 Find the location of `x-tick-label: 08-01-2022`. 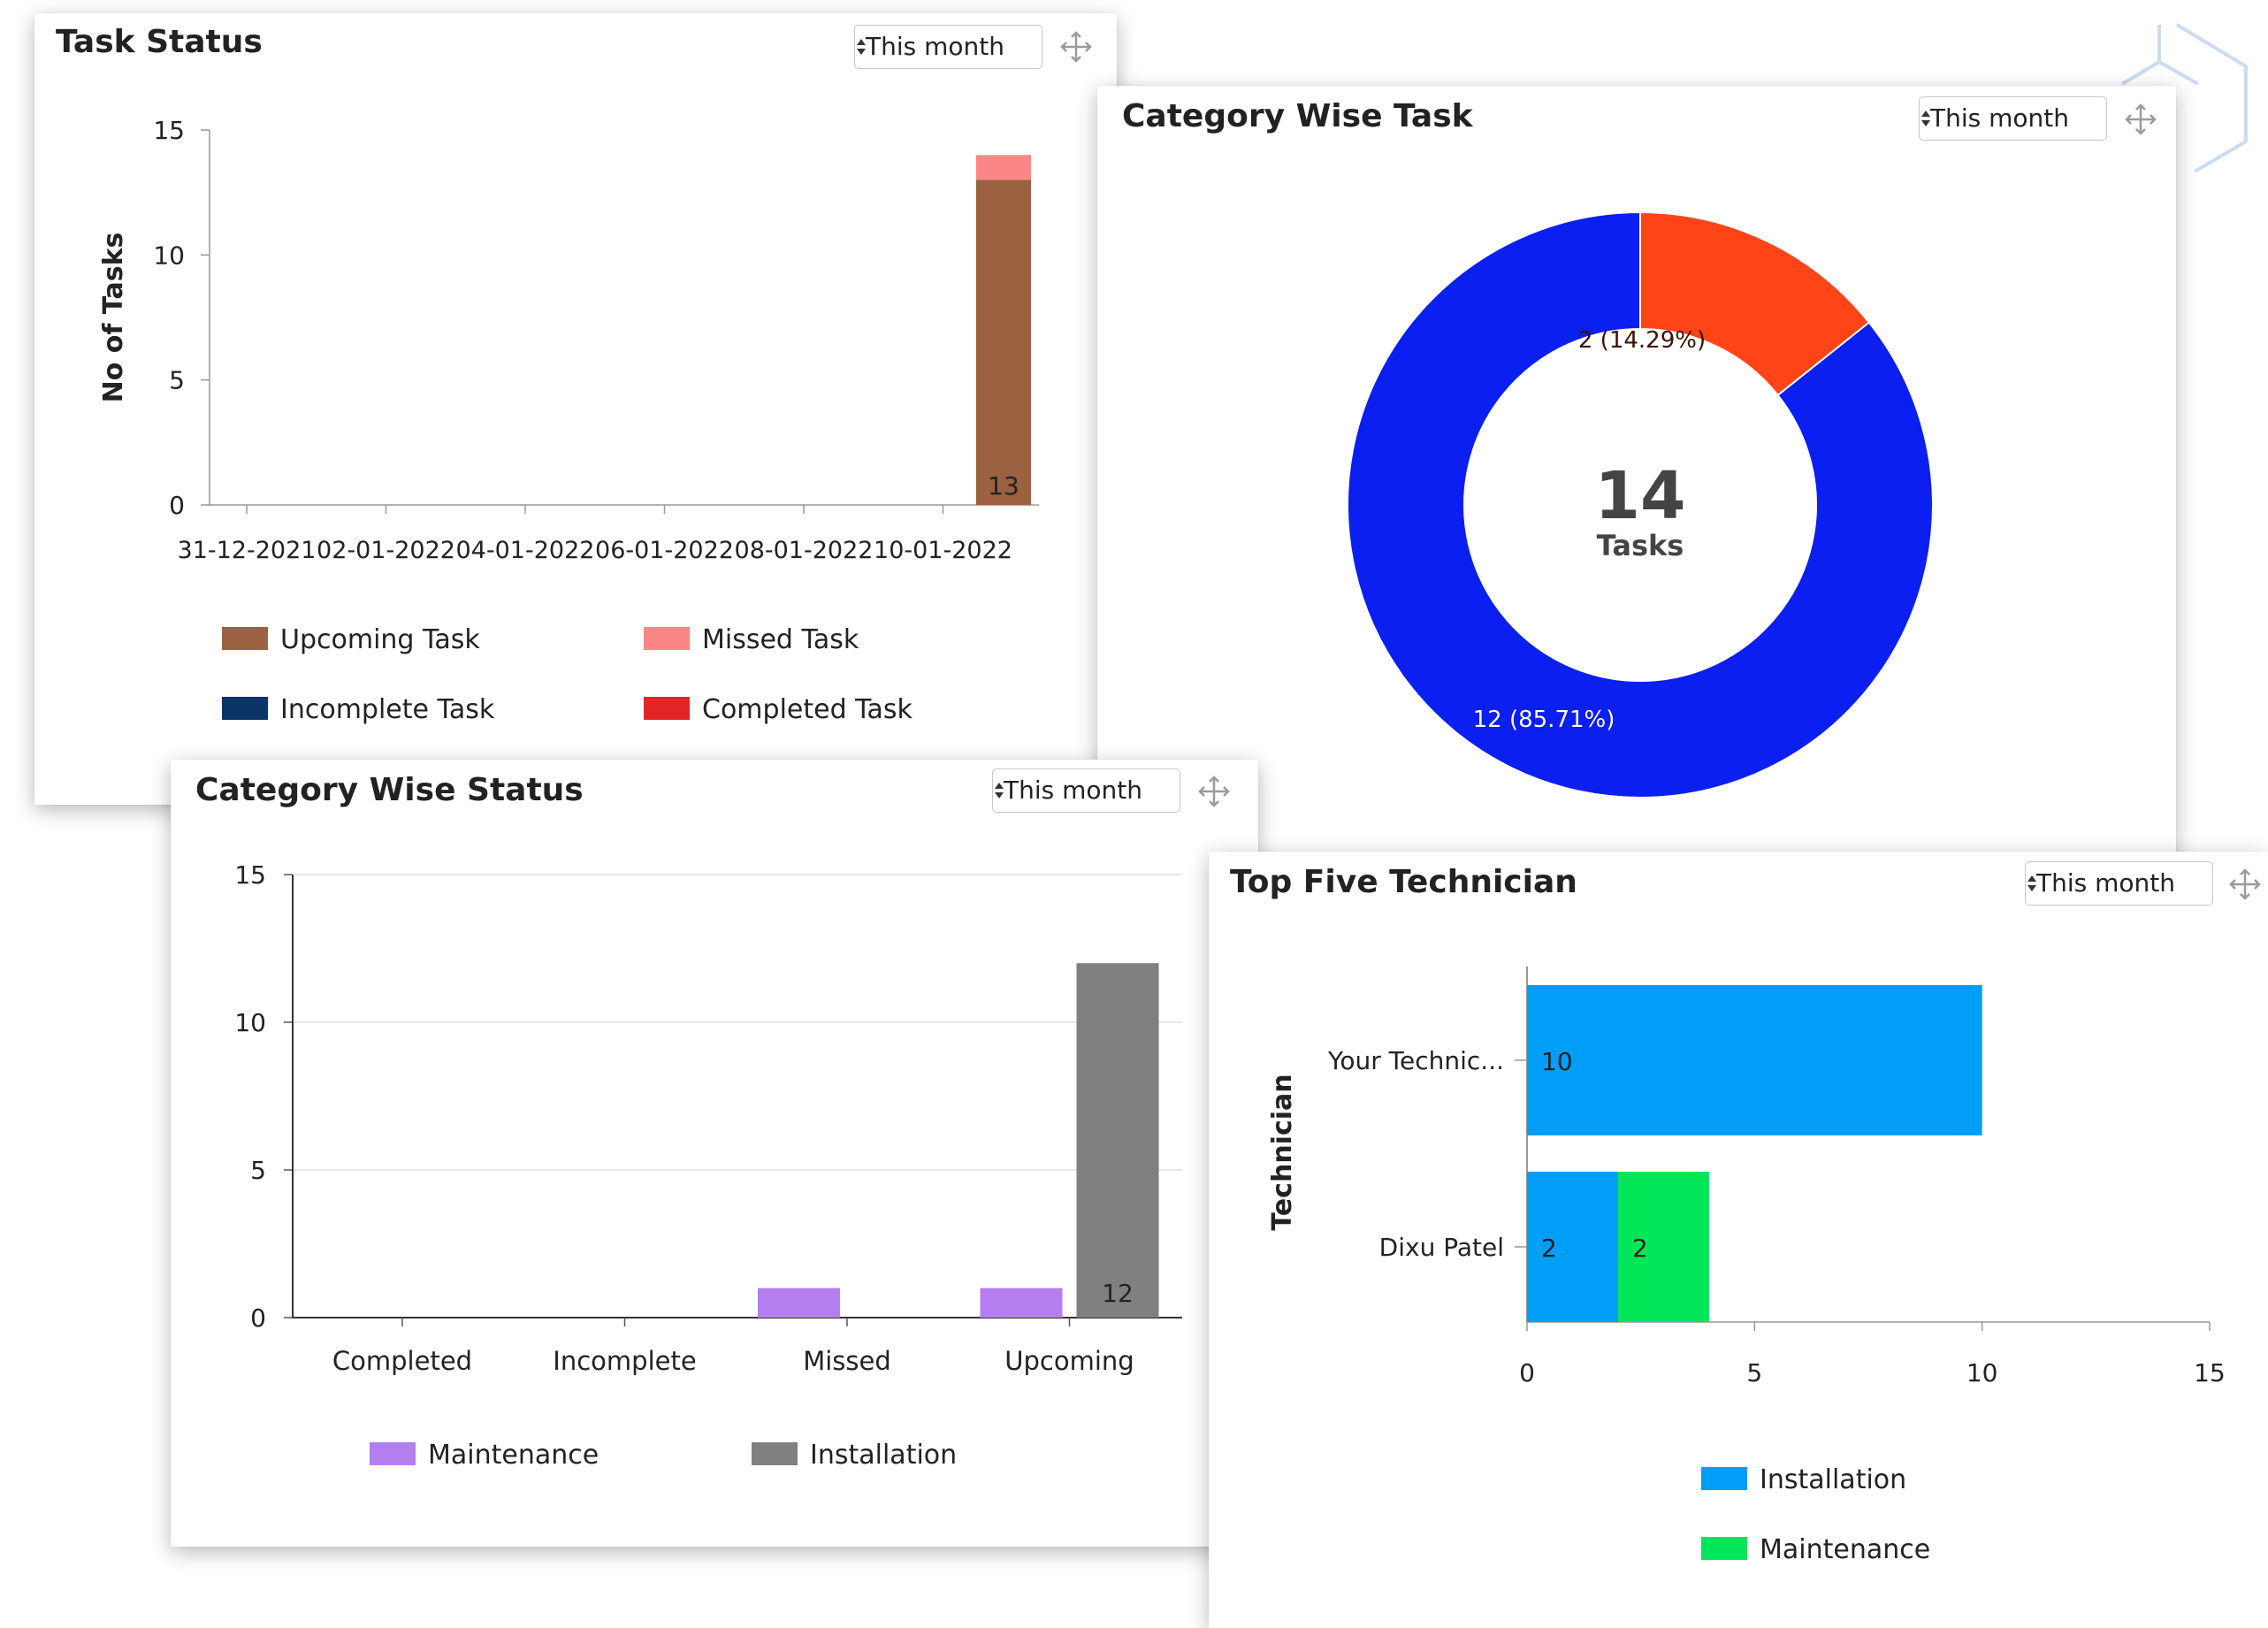

x-tick-label: 08-01-2022 is located at coordinates (804, 550).